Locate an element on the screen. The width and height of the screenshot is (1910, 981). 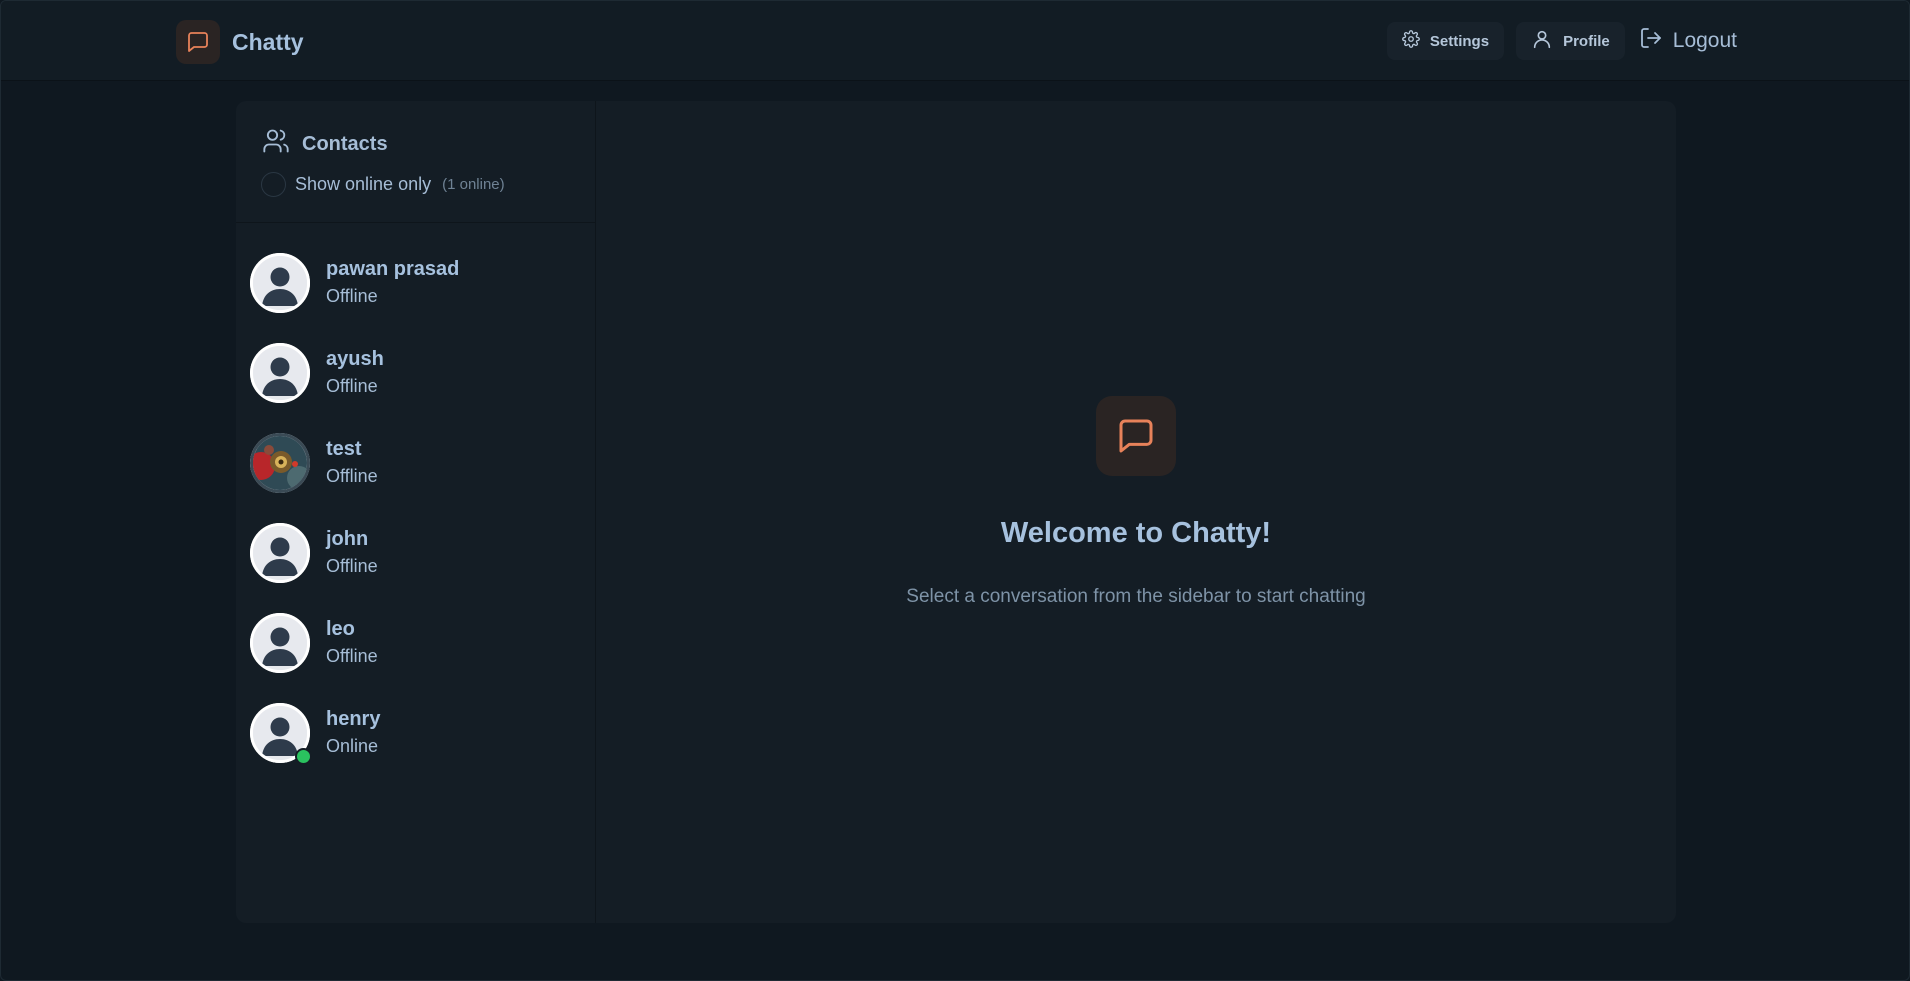
contact-name: leo is located at coordinates (340, 629).